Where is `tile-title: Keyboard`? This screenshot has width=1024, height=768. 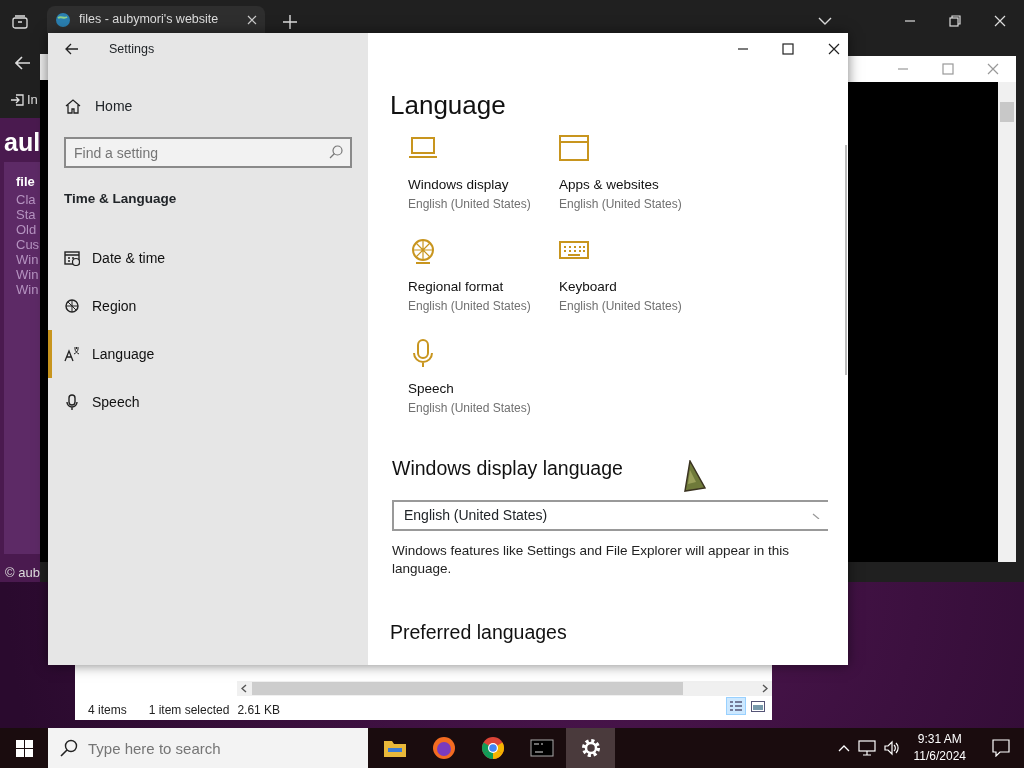
tile-title: Keyboard is located at coordinates (588, 287).